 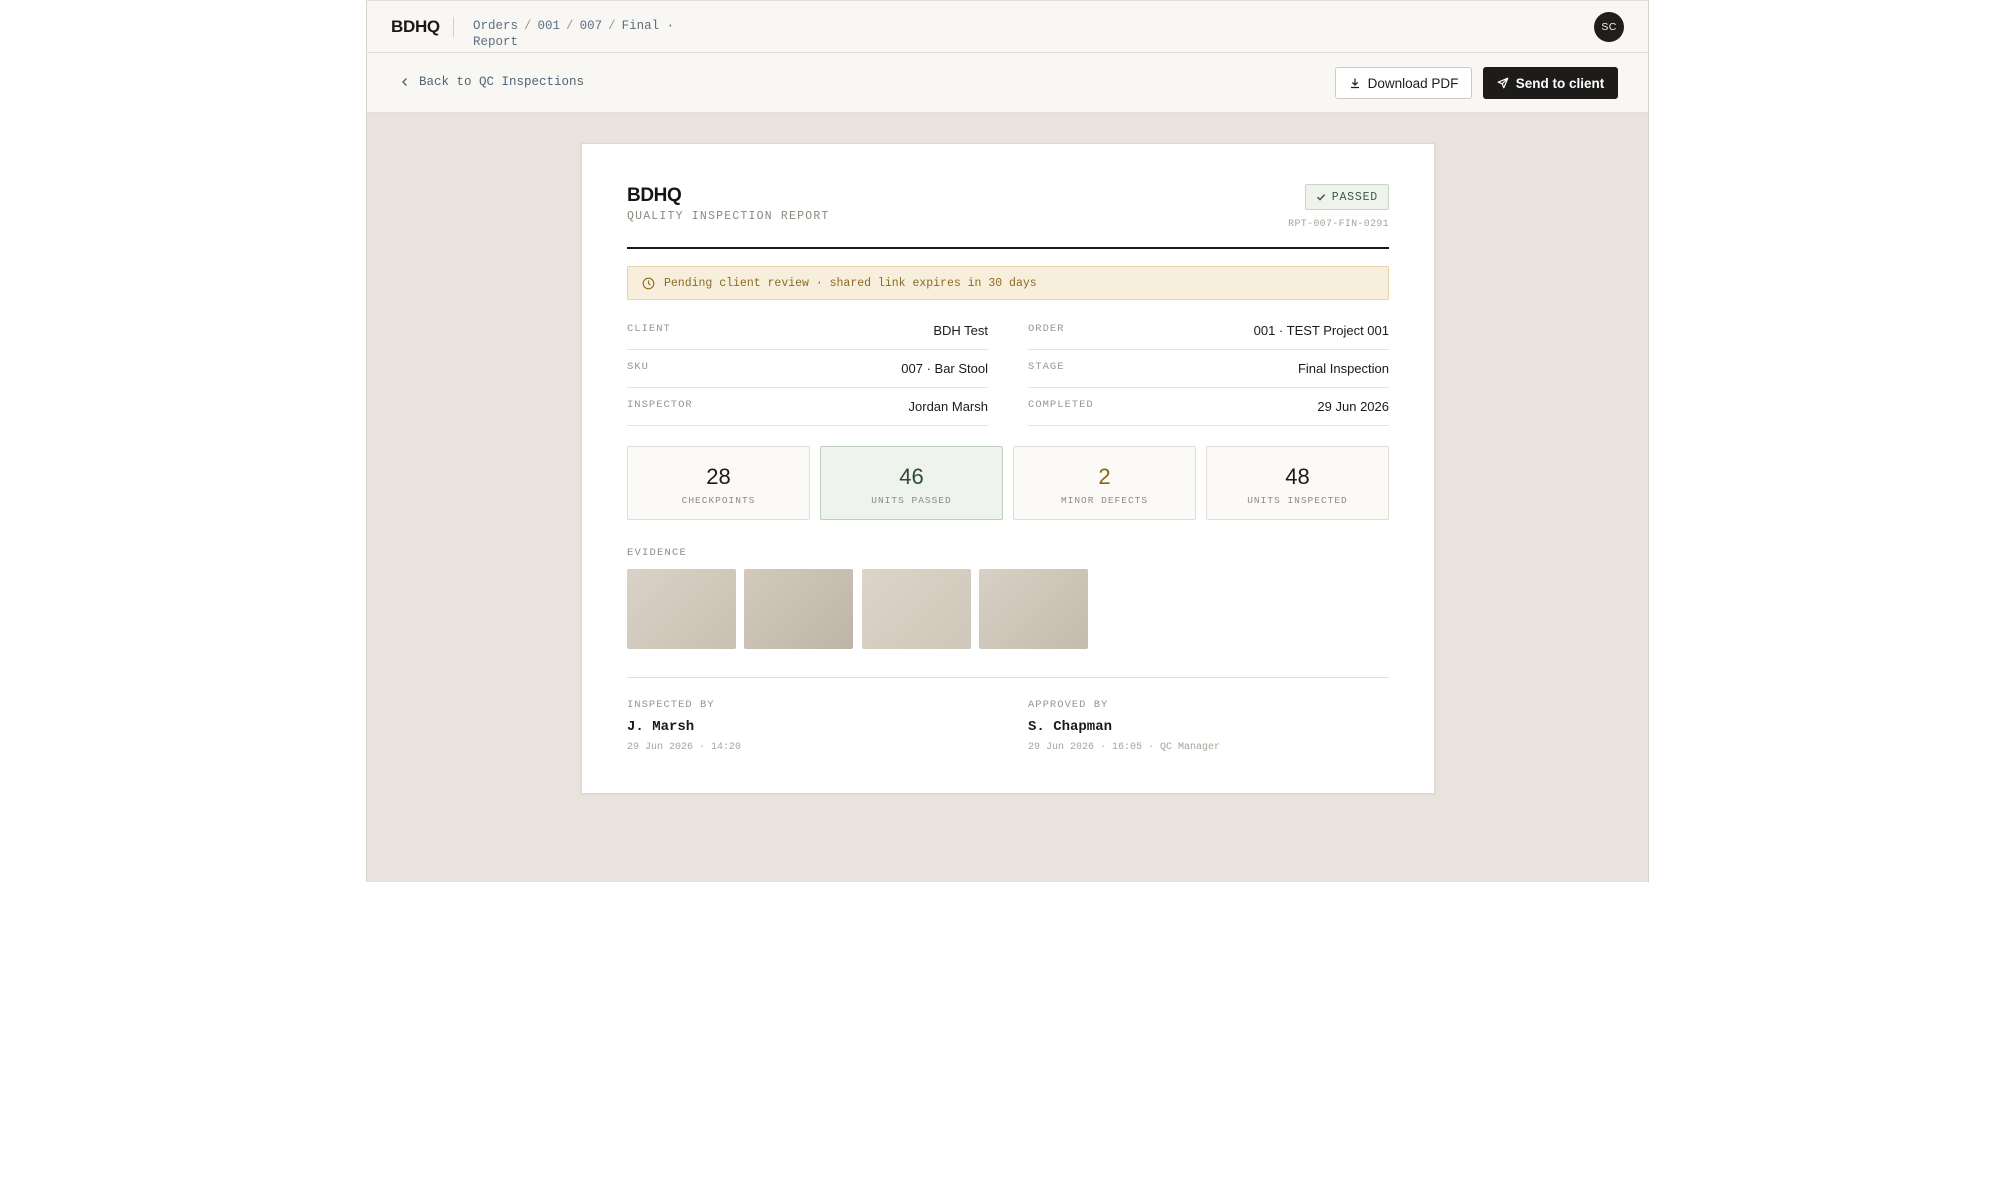 I want to click on breadcrumb-order: 001, so click(x=549, y=26).